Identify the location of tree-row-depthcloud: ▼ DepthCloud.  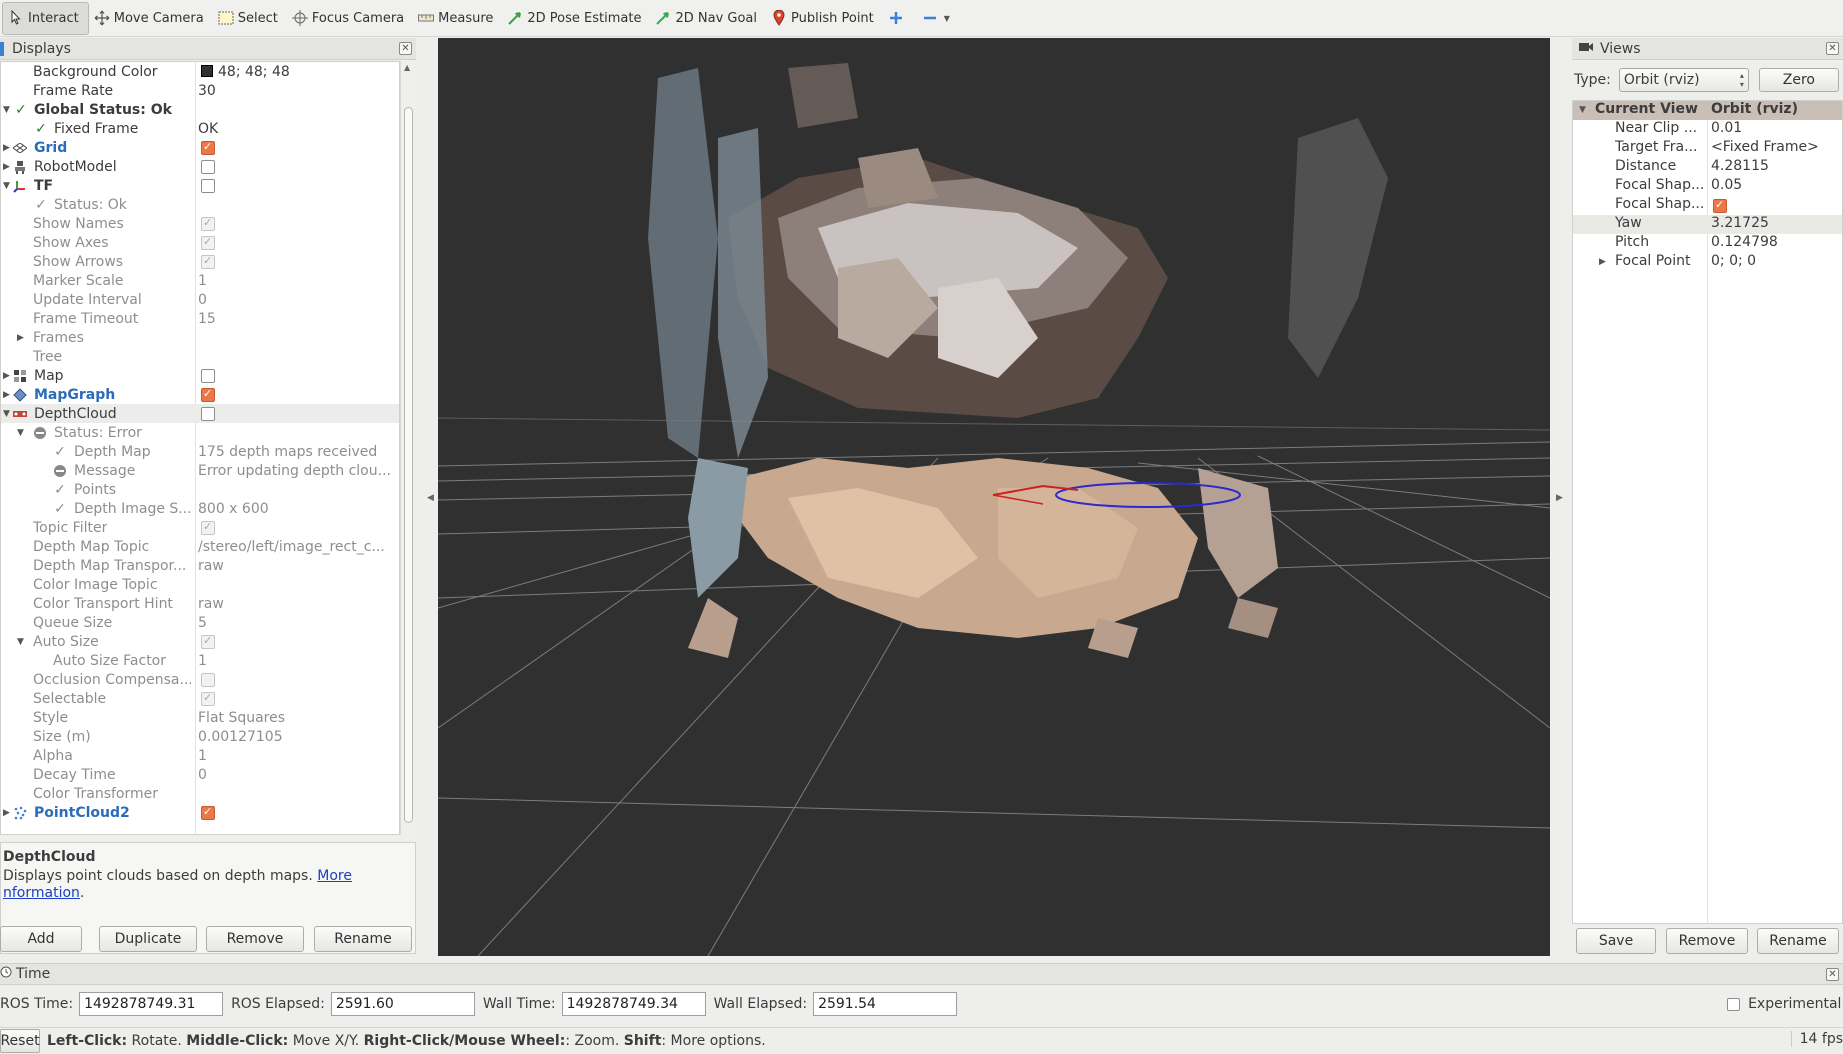
(200, 413).